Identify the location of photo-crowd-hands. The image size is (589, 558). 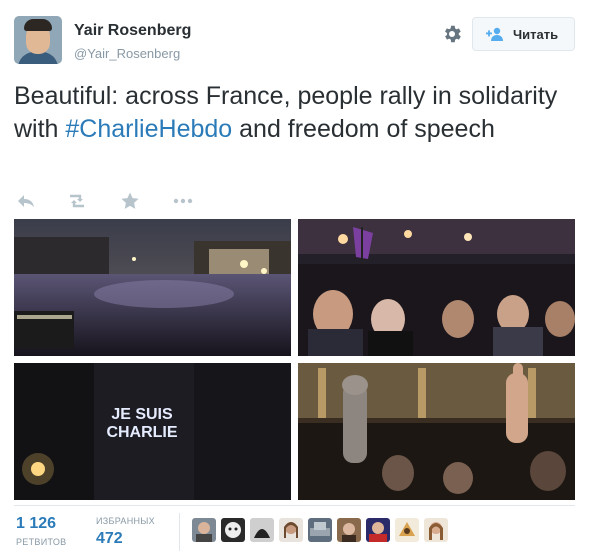
(436, 431).